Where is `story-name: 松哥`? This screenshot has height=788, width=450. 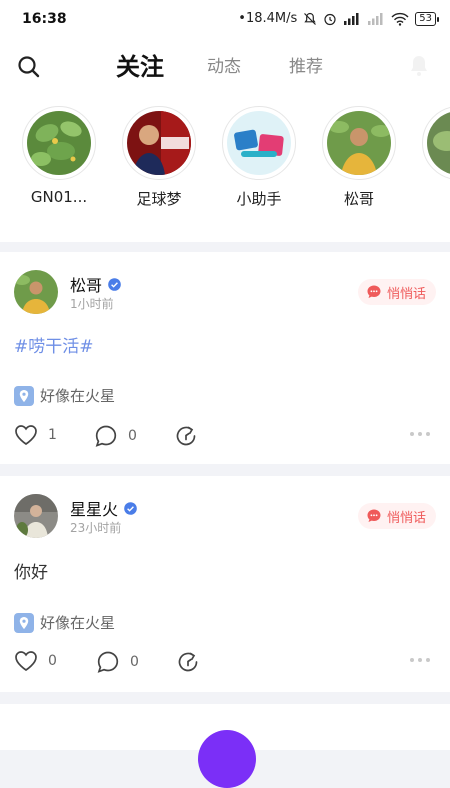 story-name: 松哥 is located at coordinates (358, 199).